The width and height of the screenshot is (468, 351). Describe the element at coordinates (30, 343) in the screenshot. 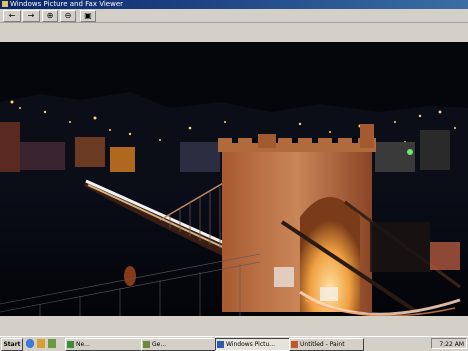

I see `browser-icon` at that location.